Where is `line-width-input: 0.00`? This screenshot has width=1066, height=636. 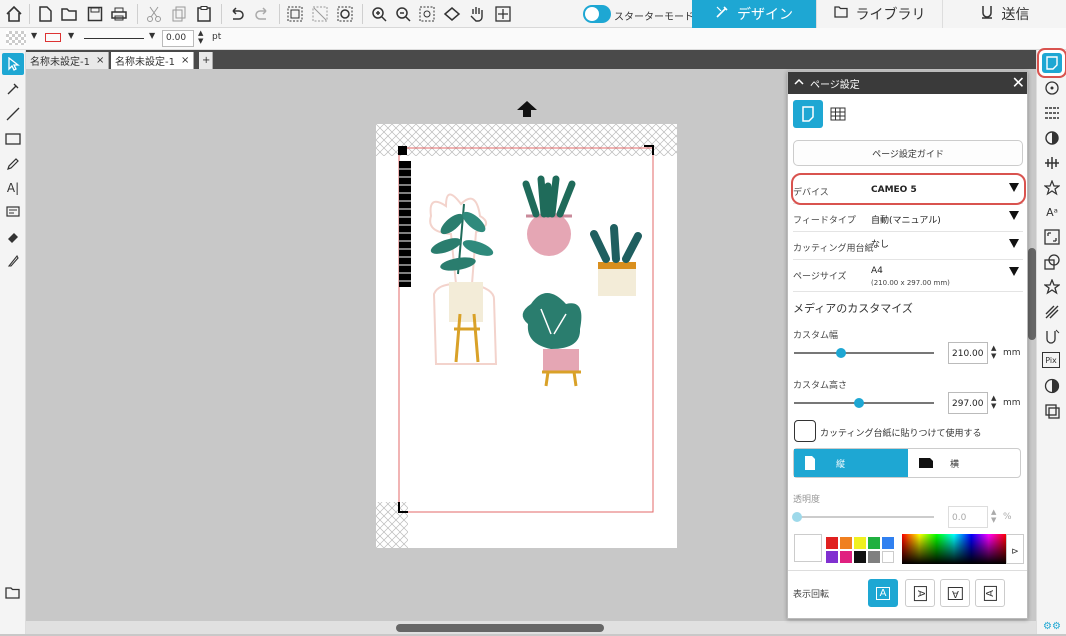 line-width-input: 0.00 is located at coordinates (178, 38).